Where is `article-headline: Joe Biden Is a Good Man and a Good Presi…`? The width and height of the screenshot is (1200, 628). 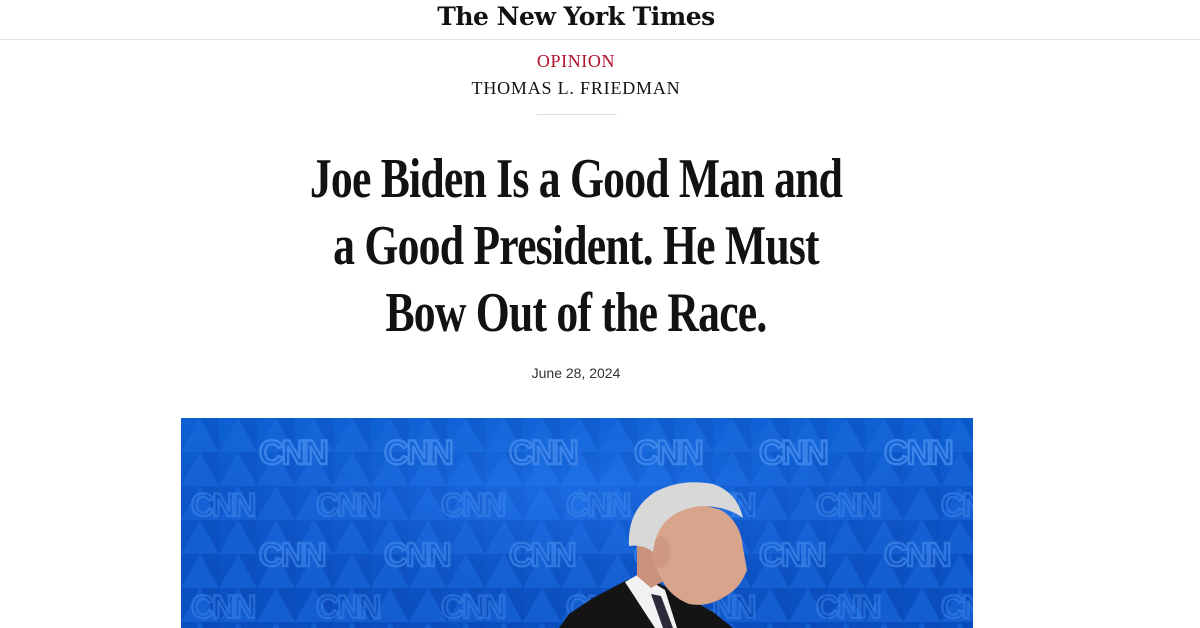
article-headline: Joe Biden Is a Good Man and a Good Presi… is located at coordinates (576, 246).